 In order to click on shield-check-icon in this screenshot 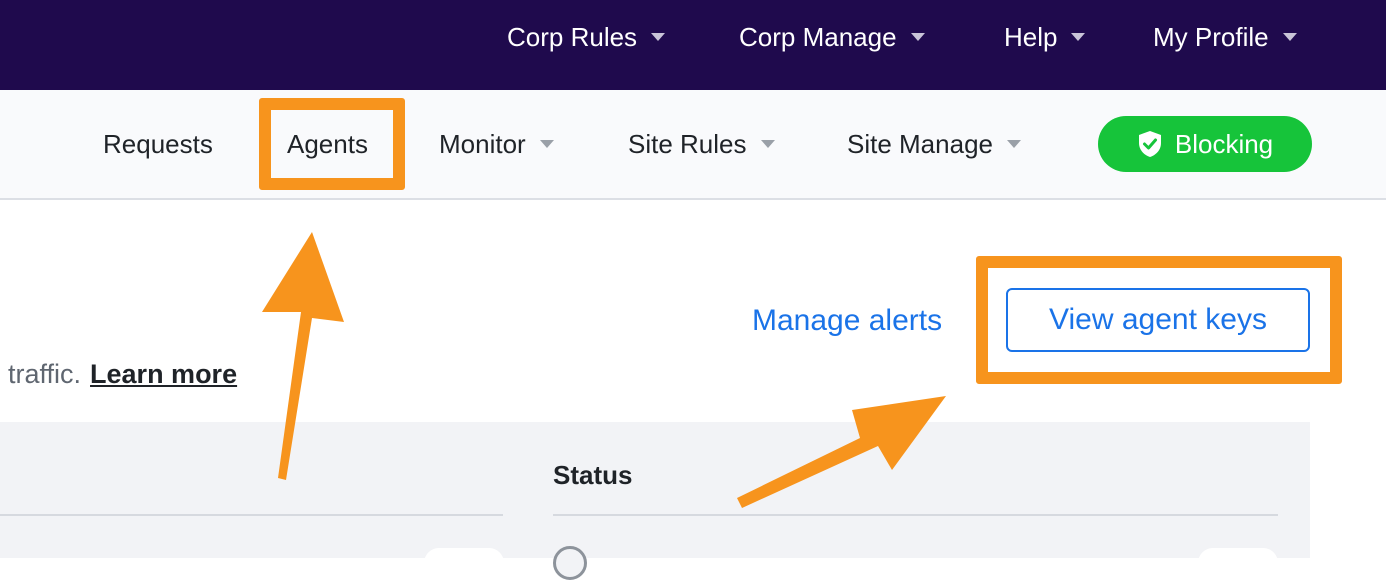, I will do `click(1149, 144)`.